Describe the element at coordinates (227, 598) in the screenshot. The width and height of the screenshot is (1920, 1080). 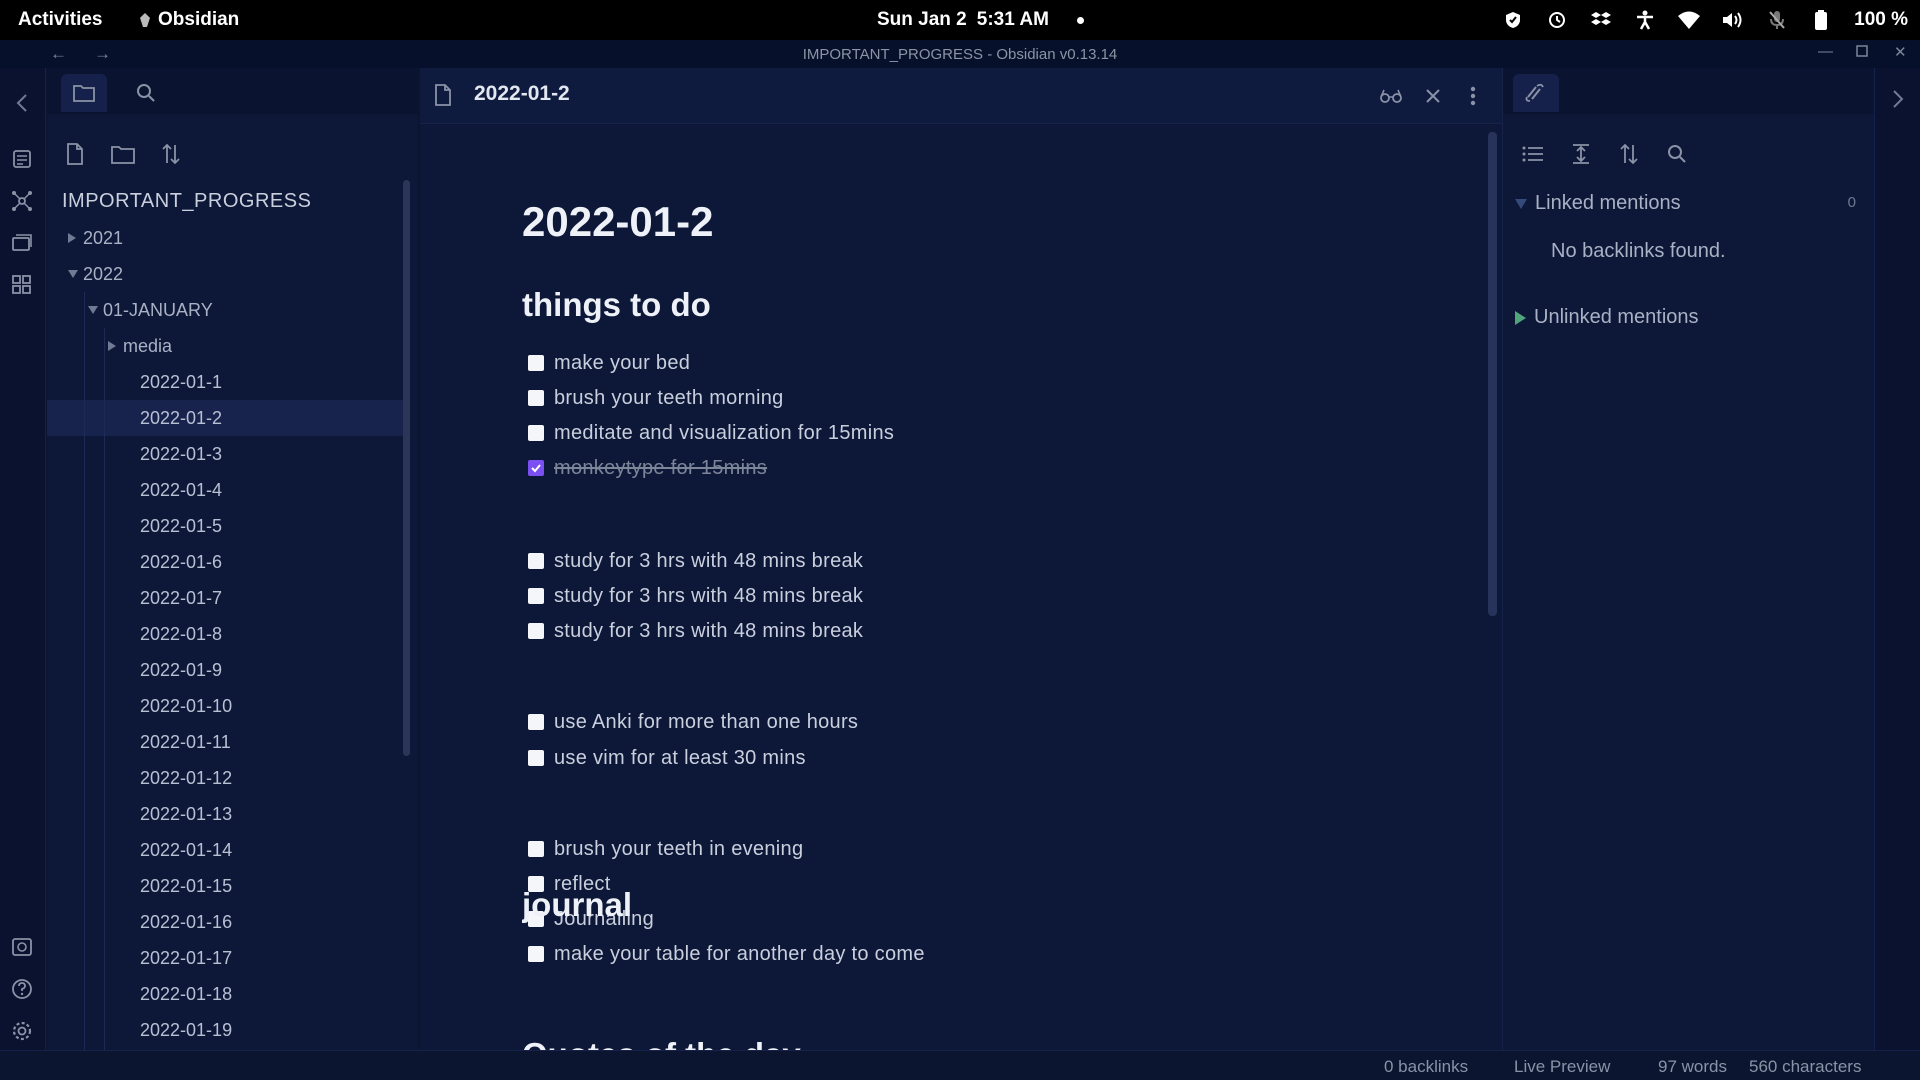
I see `tree-file-item: 2022-01-7` at that location.